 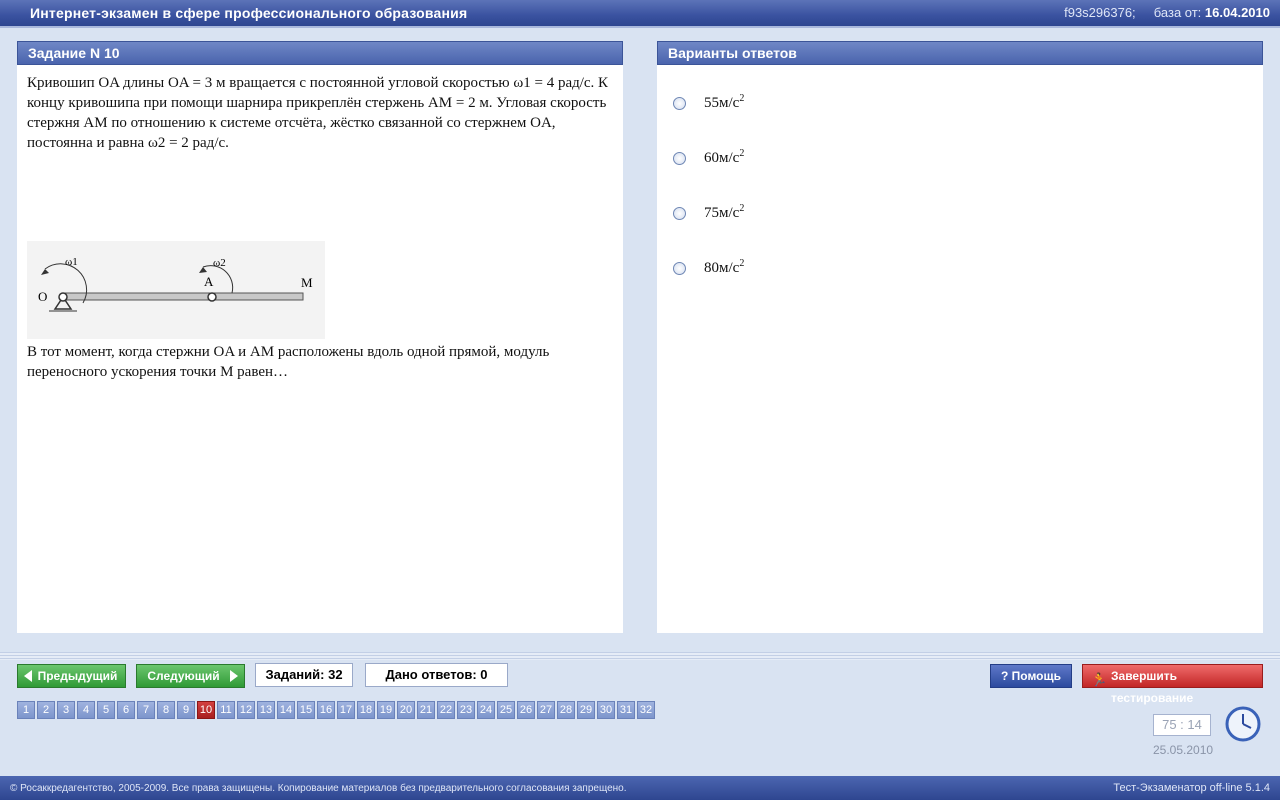 What do you see at coordinates (546, 710) in the screenshot?
I see `page-button-27: 27` at bounding box center [546, 710].